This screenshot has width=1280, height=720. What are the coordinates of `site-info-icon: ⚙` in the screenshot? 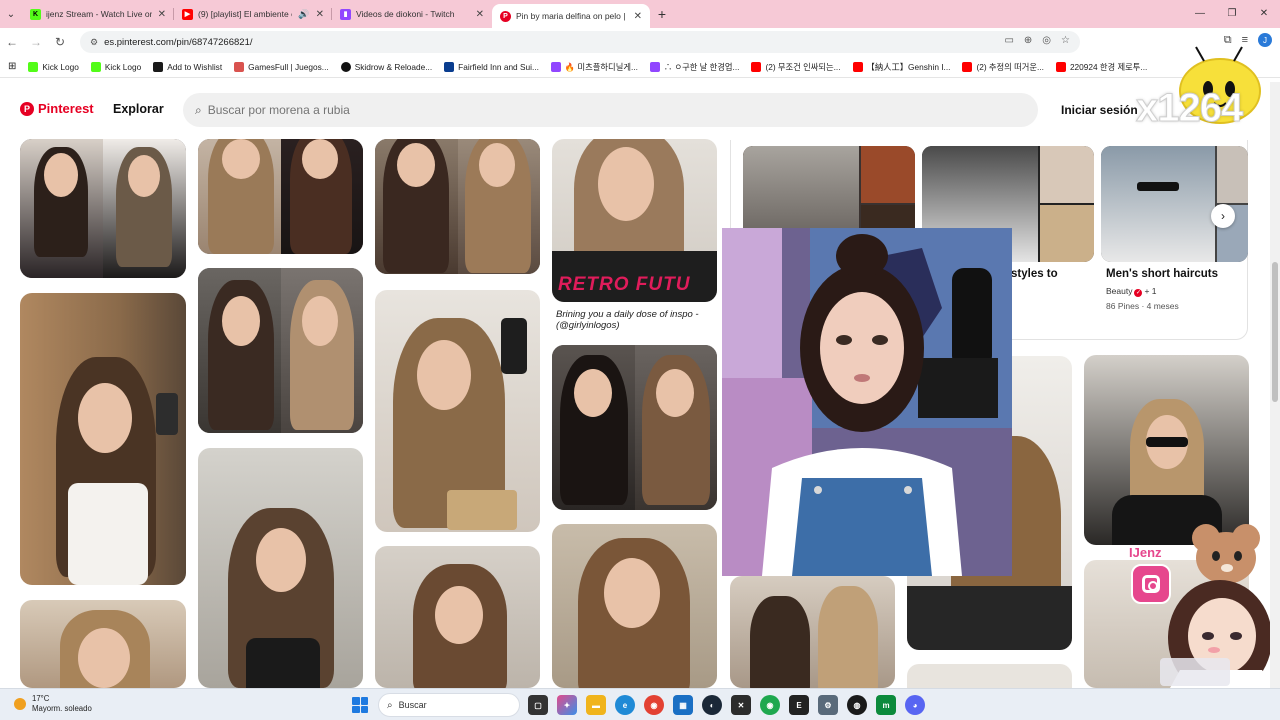 It's located at (94, 42).